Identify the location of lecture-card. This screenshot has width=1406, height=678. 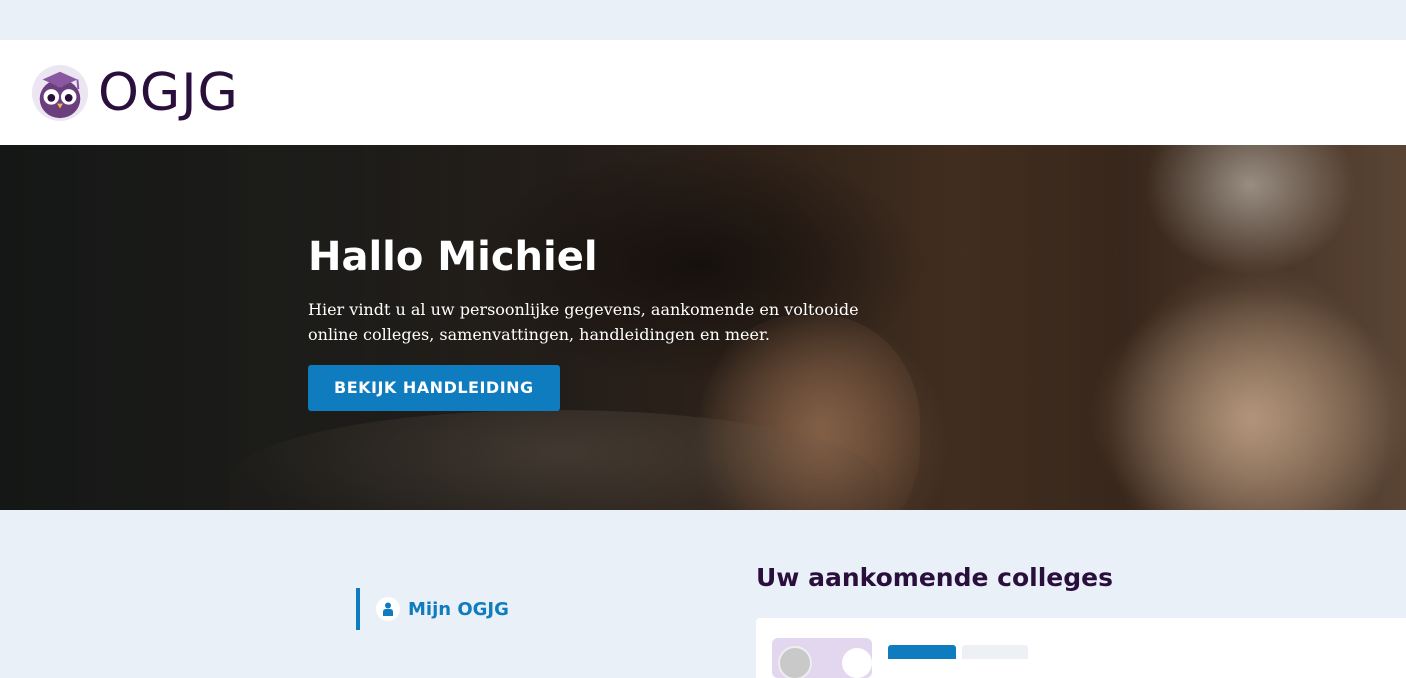
(1081, 648).